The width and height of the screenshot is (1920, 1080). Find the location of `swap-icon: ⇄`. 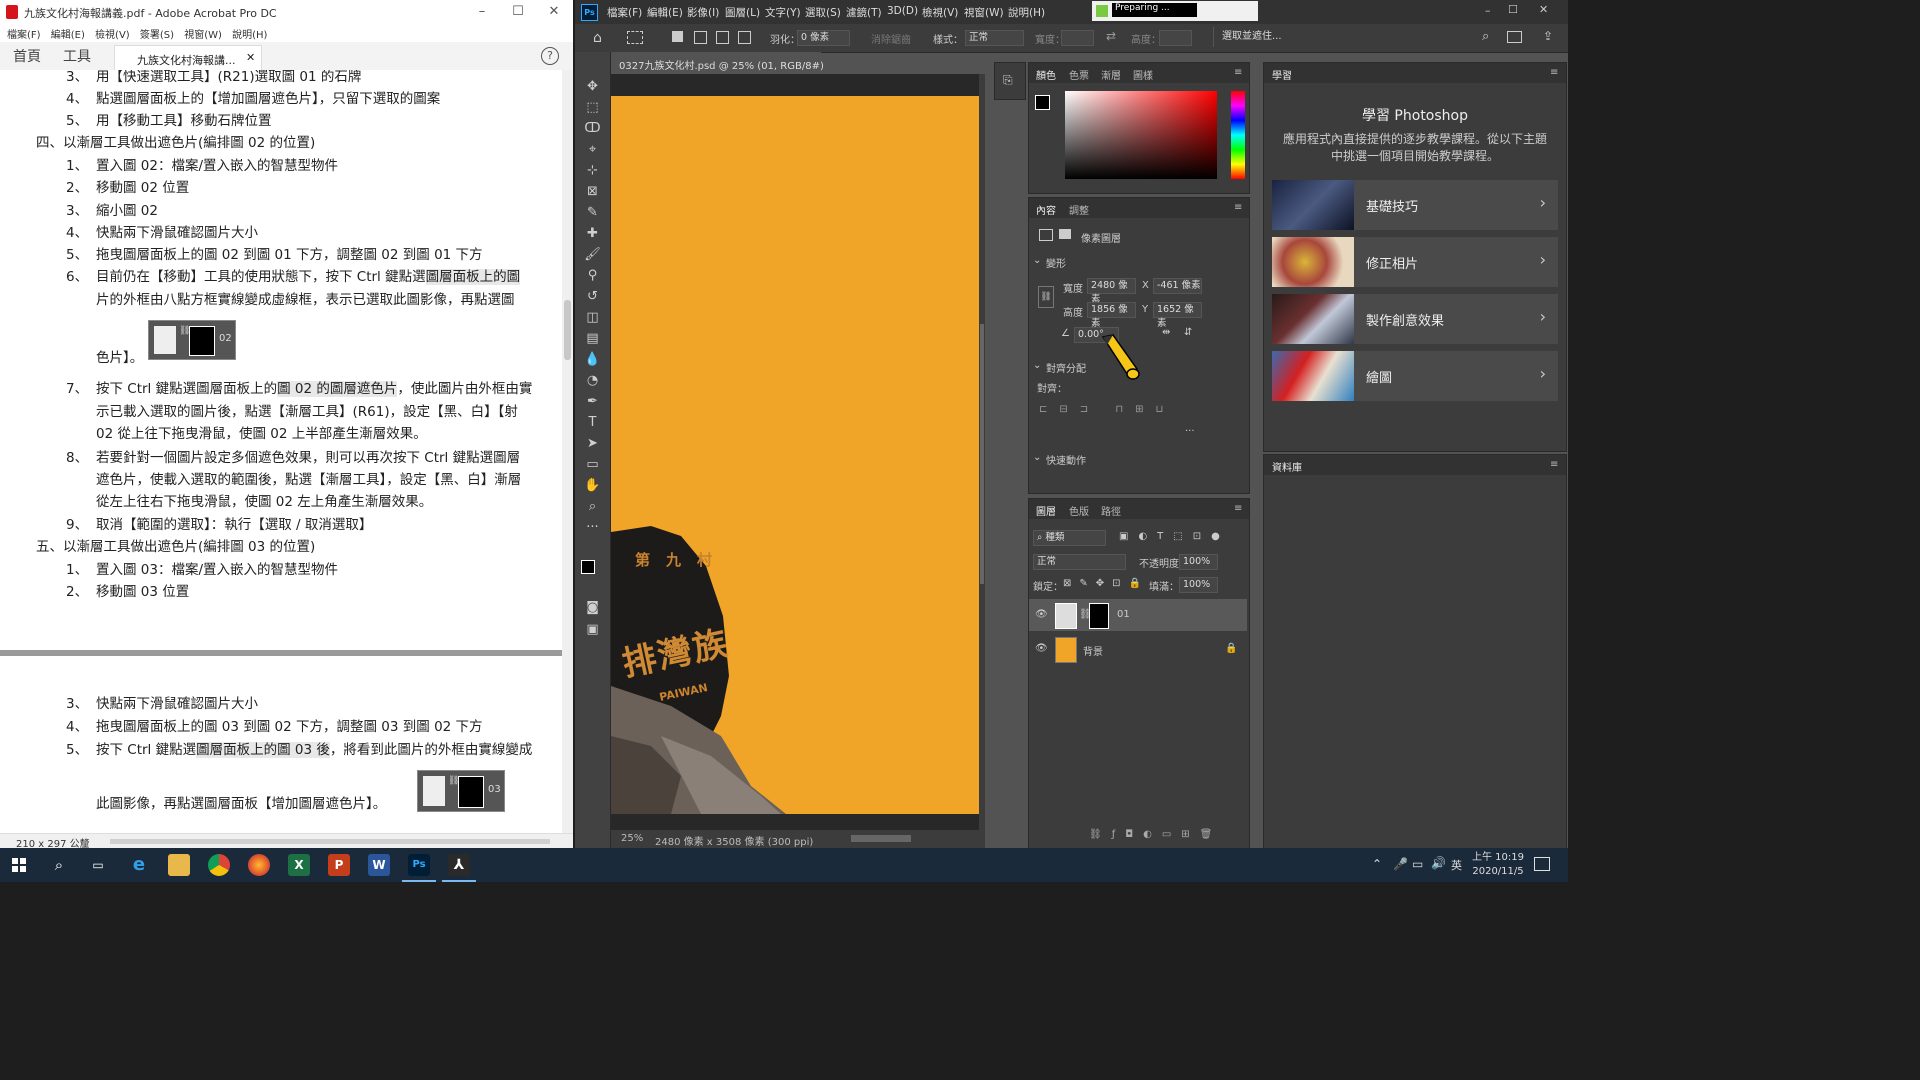

swap-icon: ⇄ is located at coordinates (1111, 36).